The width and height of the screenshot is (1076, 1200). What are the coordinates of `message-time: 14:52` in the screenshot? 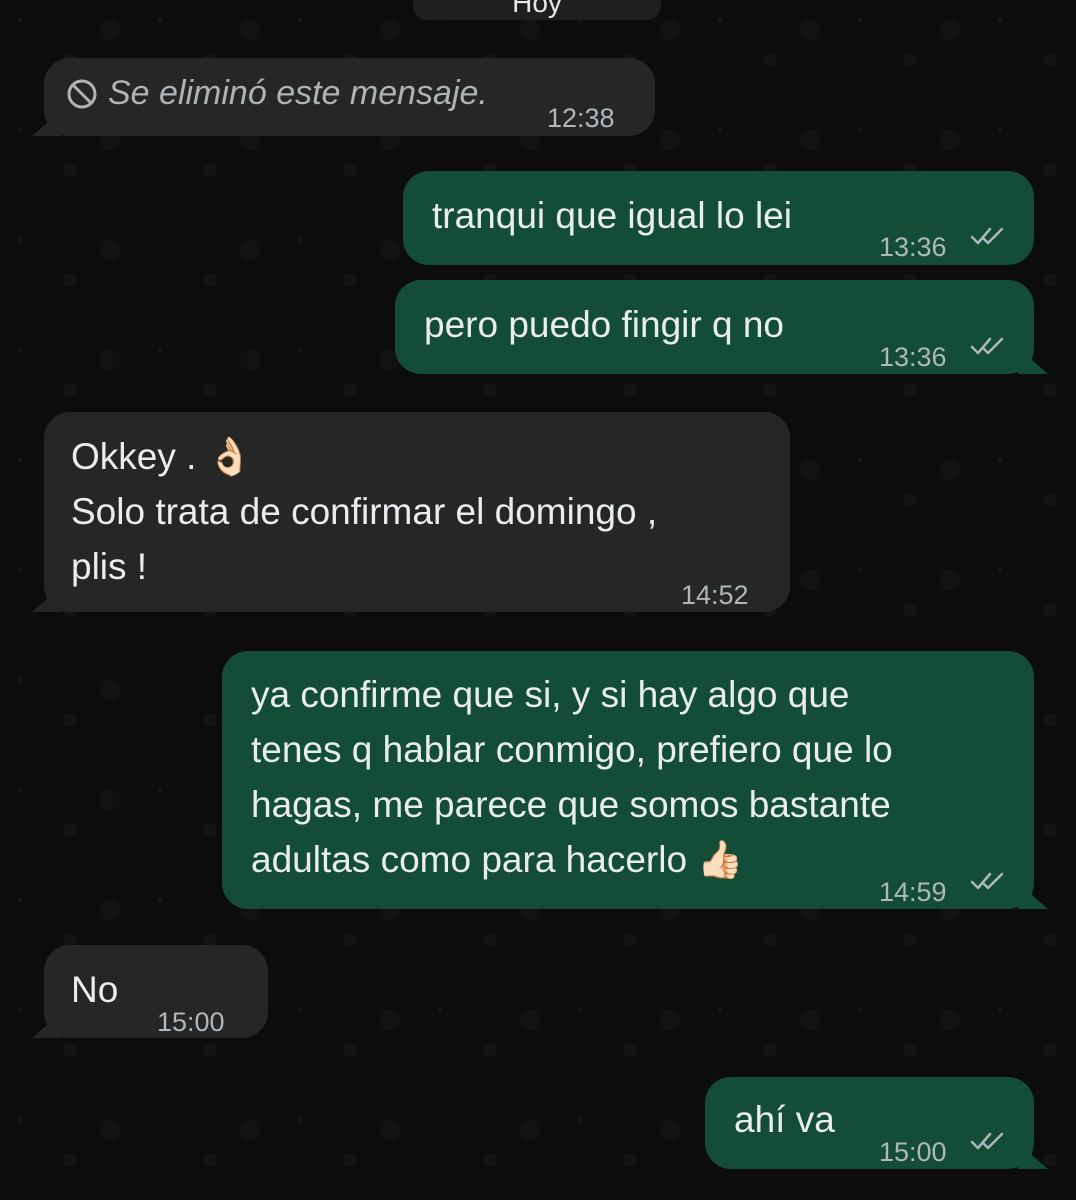 It's located at (715, 595).